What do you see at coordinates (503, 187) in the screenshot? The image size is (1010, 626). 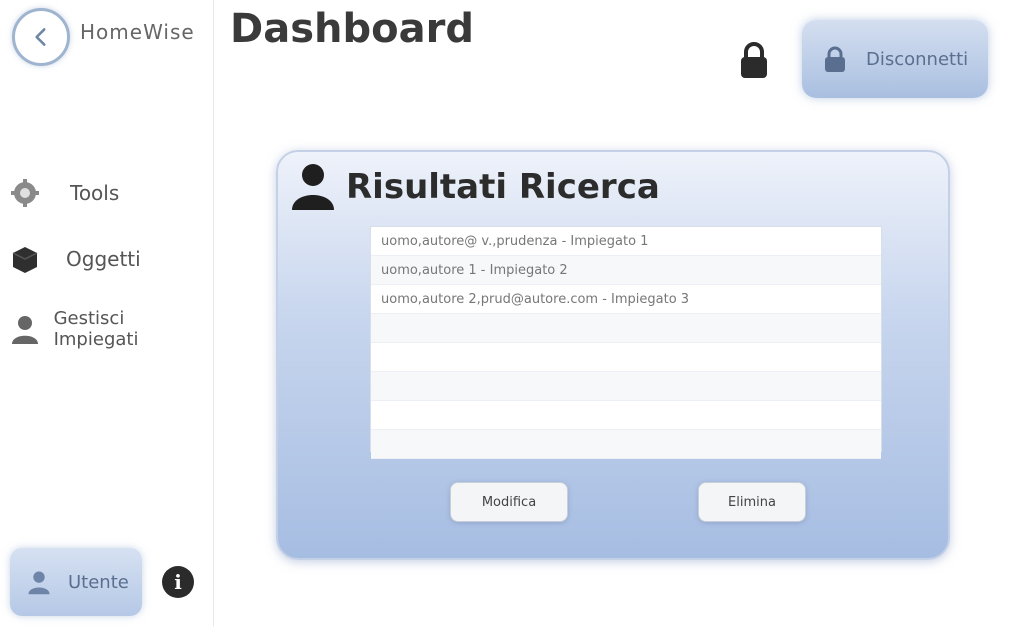 I see `panel-title: Risultati Ricerca` at bounding box center [503, 187].